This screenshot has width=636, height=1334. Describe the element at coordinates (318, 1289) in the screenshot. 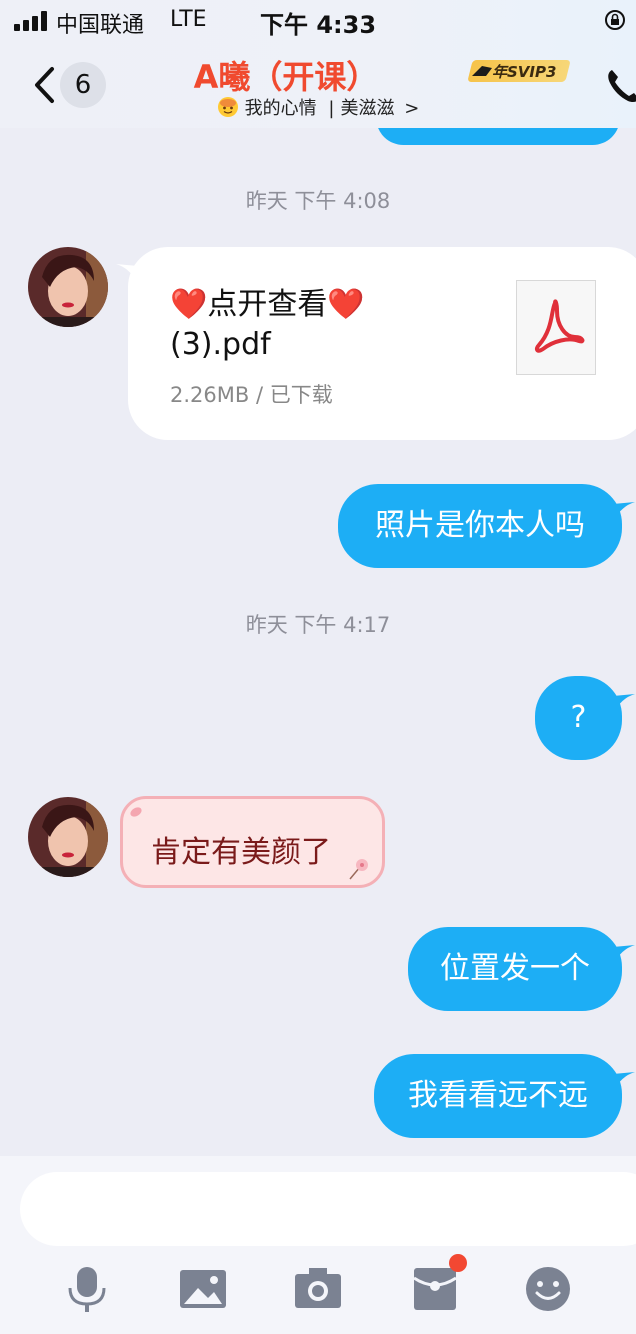

I see `camera-icon` at that location.